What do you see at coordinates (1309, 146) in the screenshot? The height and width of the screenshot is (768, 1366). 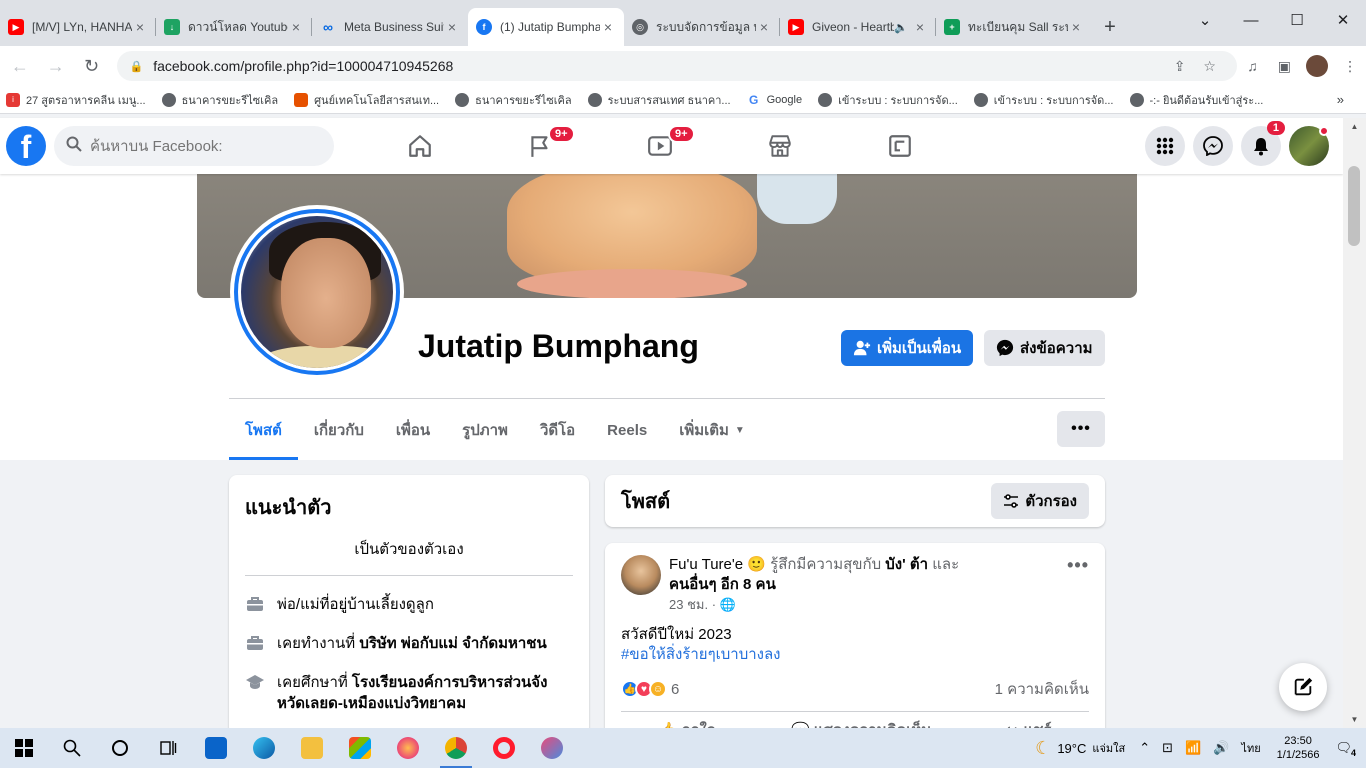 I see `account-avatar` at bounding box center [1309, 146].